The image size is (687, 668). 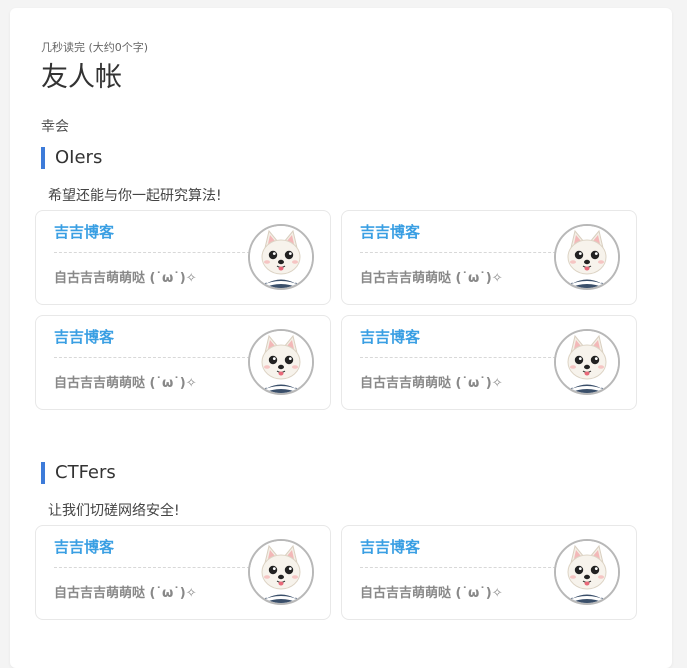 What do you see at coordinates (71, 158) in the screenshot?
I see `section-heading-oiers: OIers` at bounding box center [71, 158].